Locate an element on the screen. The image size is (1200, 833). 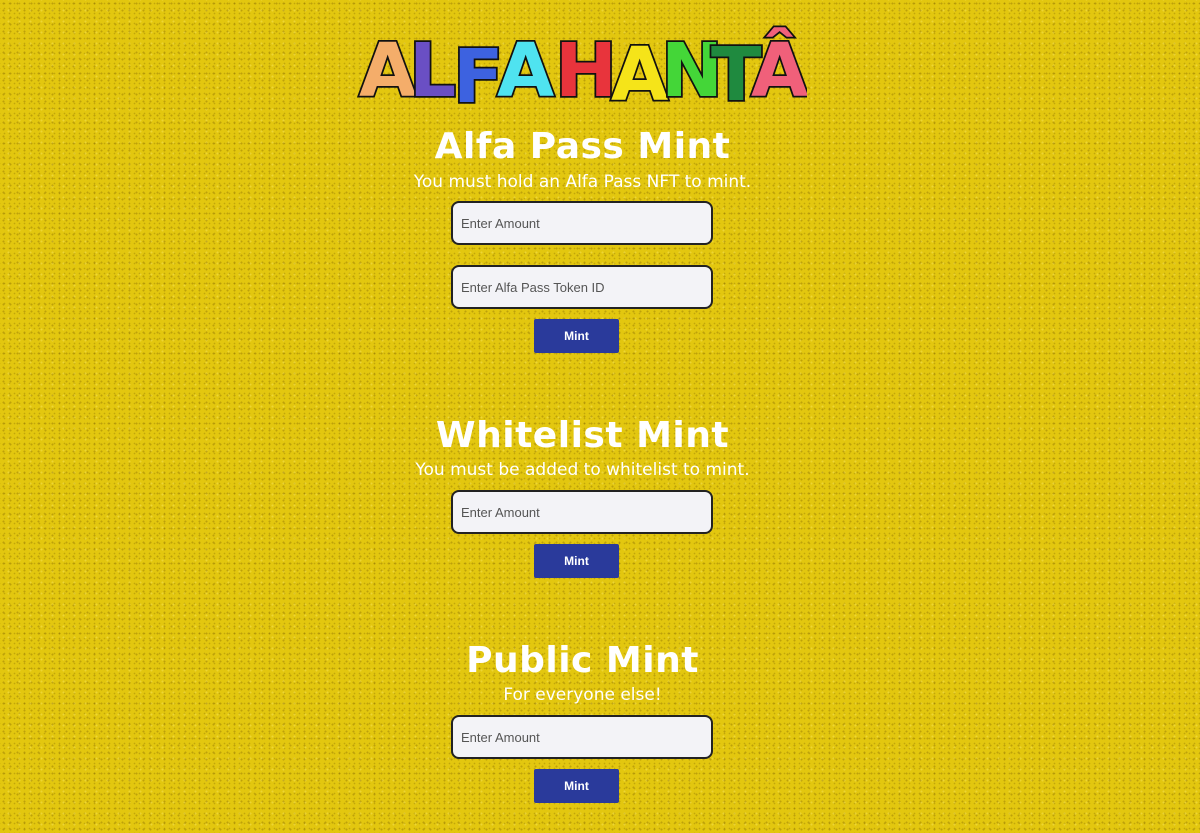
logo-letter-4: A is located at coordinates (525, 71).